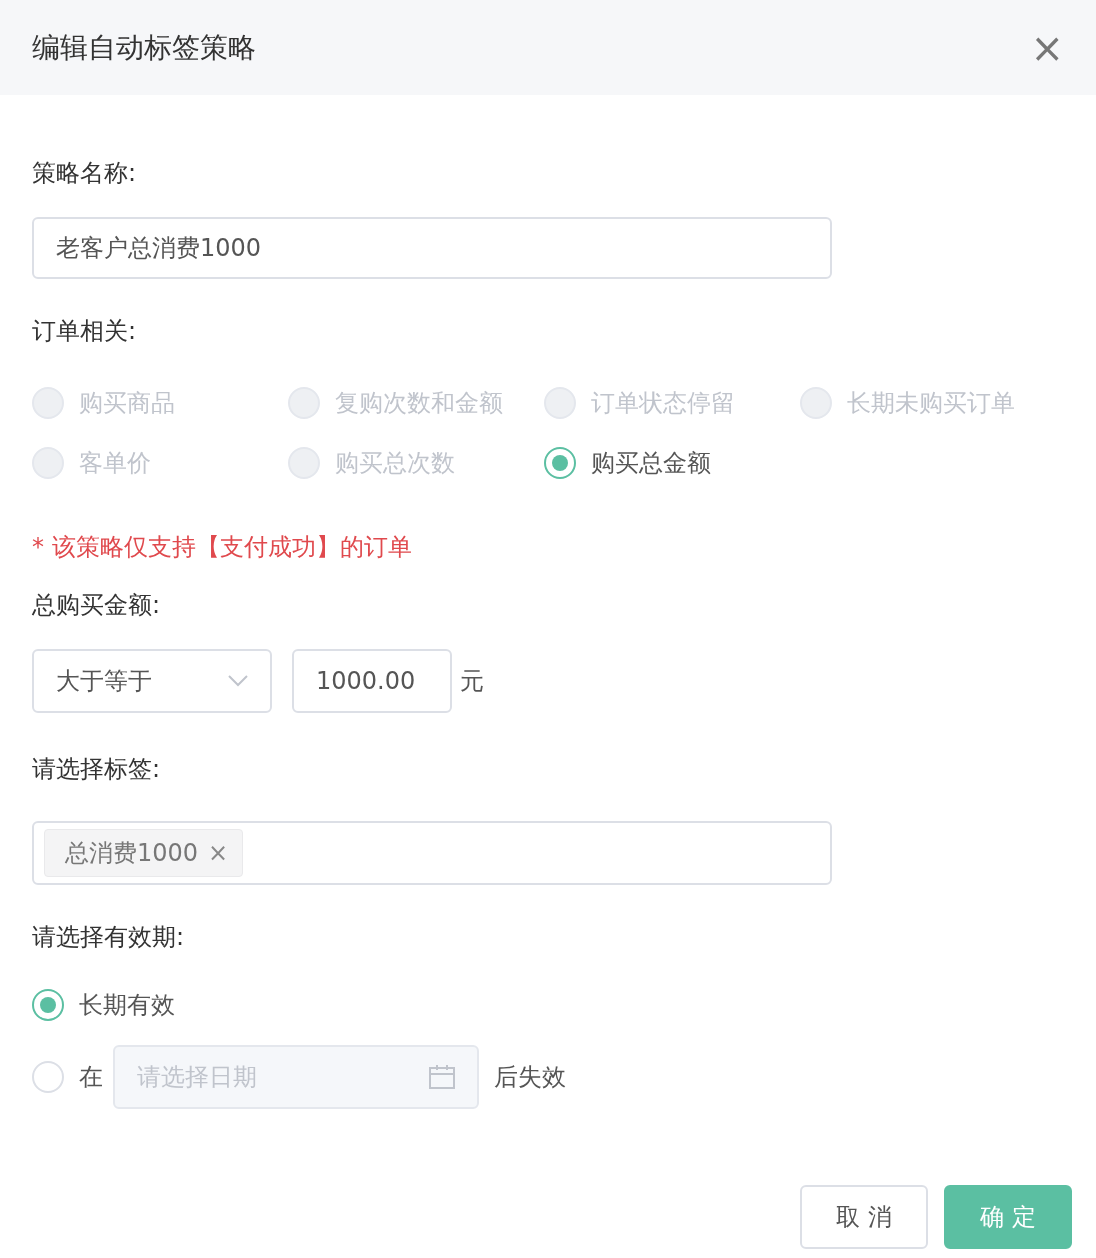 The width and height of the screenshot is (1096, 1258). Describe the element at coordinates (442, 1077) in the screenshot. I see `calendar-icon` at that location.